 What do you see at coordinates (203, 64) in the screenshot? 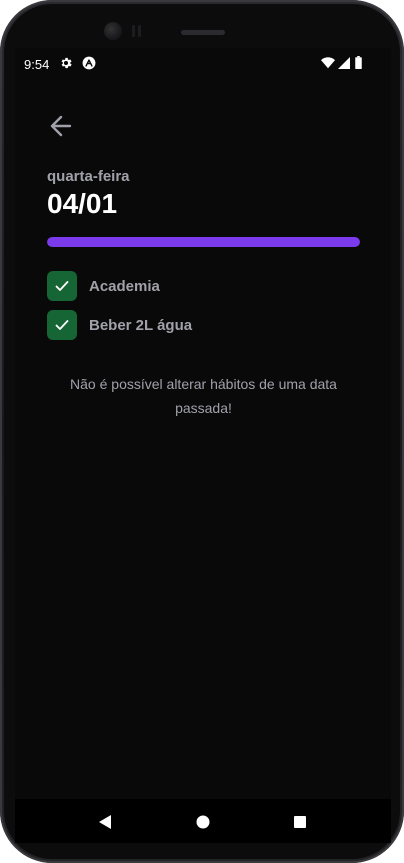
I see `status-bar: 9:54` at bounding box center [203, 64].